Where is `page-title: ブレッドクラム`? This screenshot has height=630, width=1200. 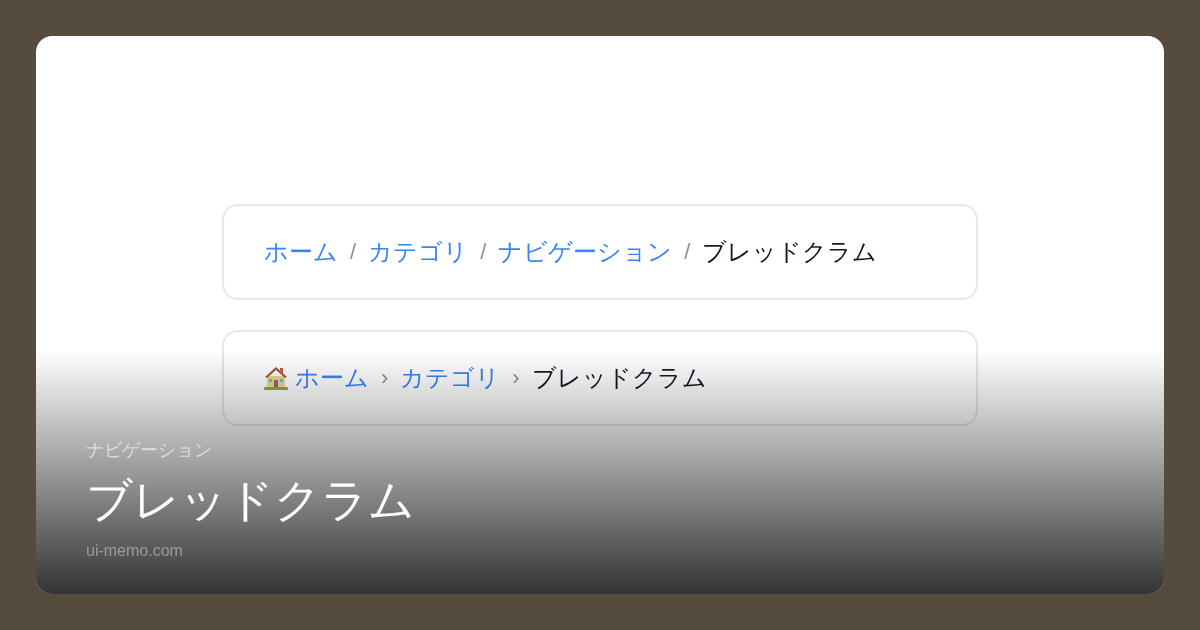 page-title: ブレッドクラム is located at coordinates (250, 500).